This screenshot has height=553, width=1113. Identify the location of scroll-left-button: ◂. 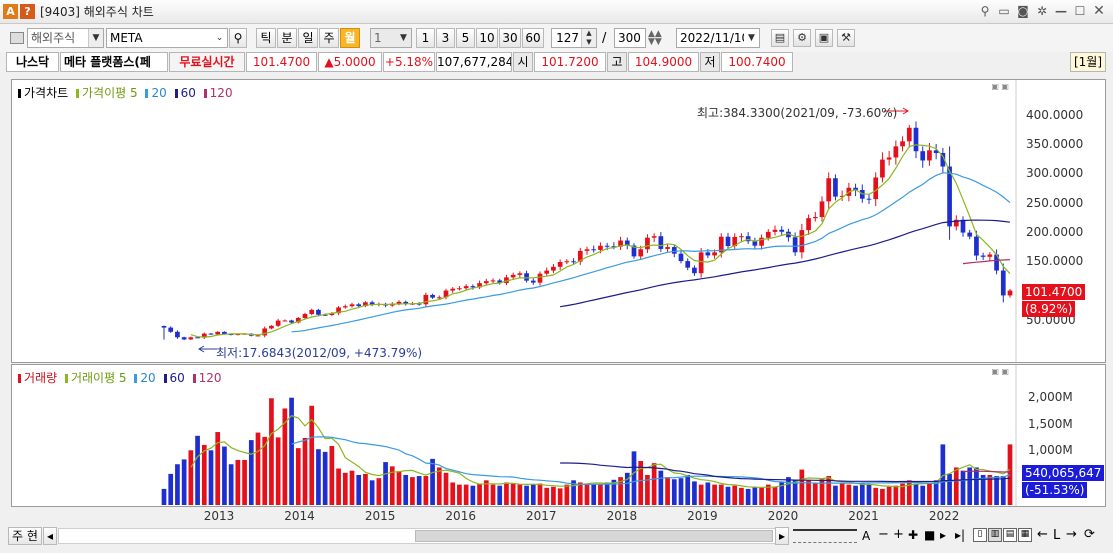
(50, 536).